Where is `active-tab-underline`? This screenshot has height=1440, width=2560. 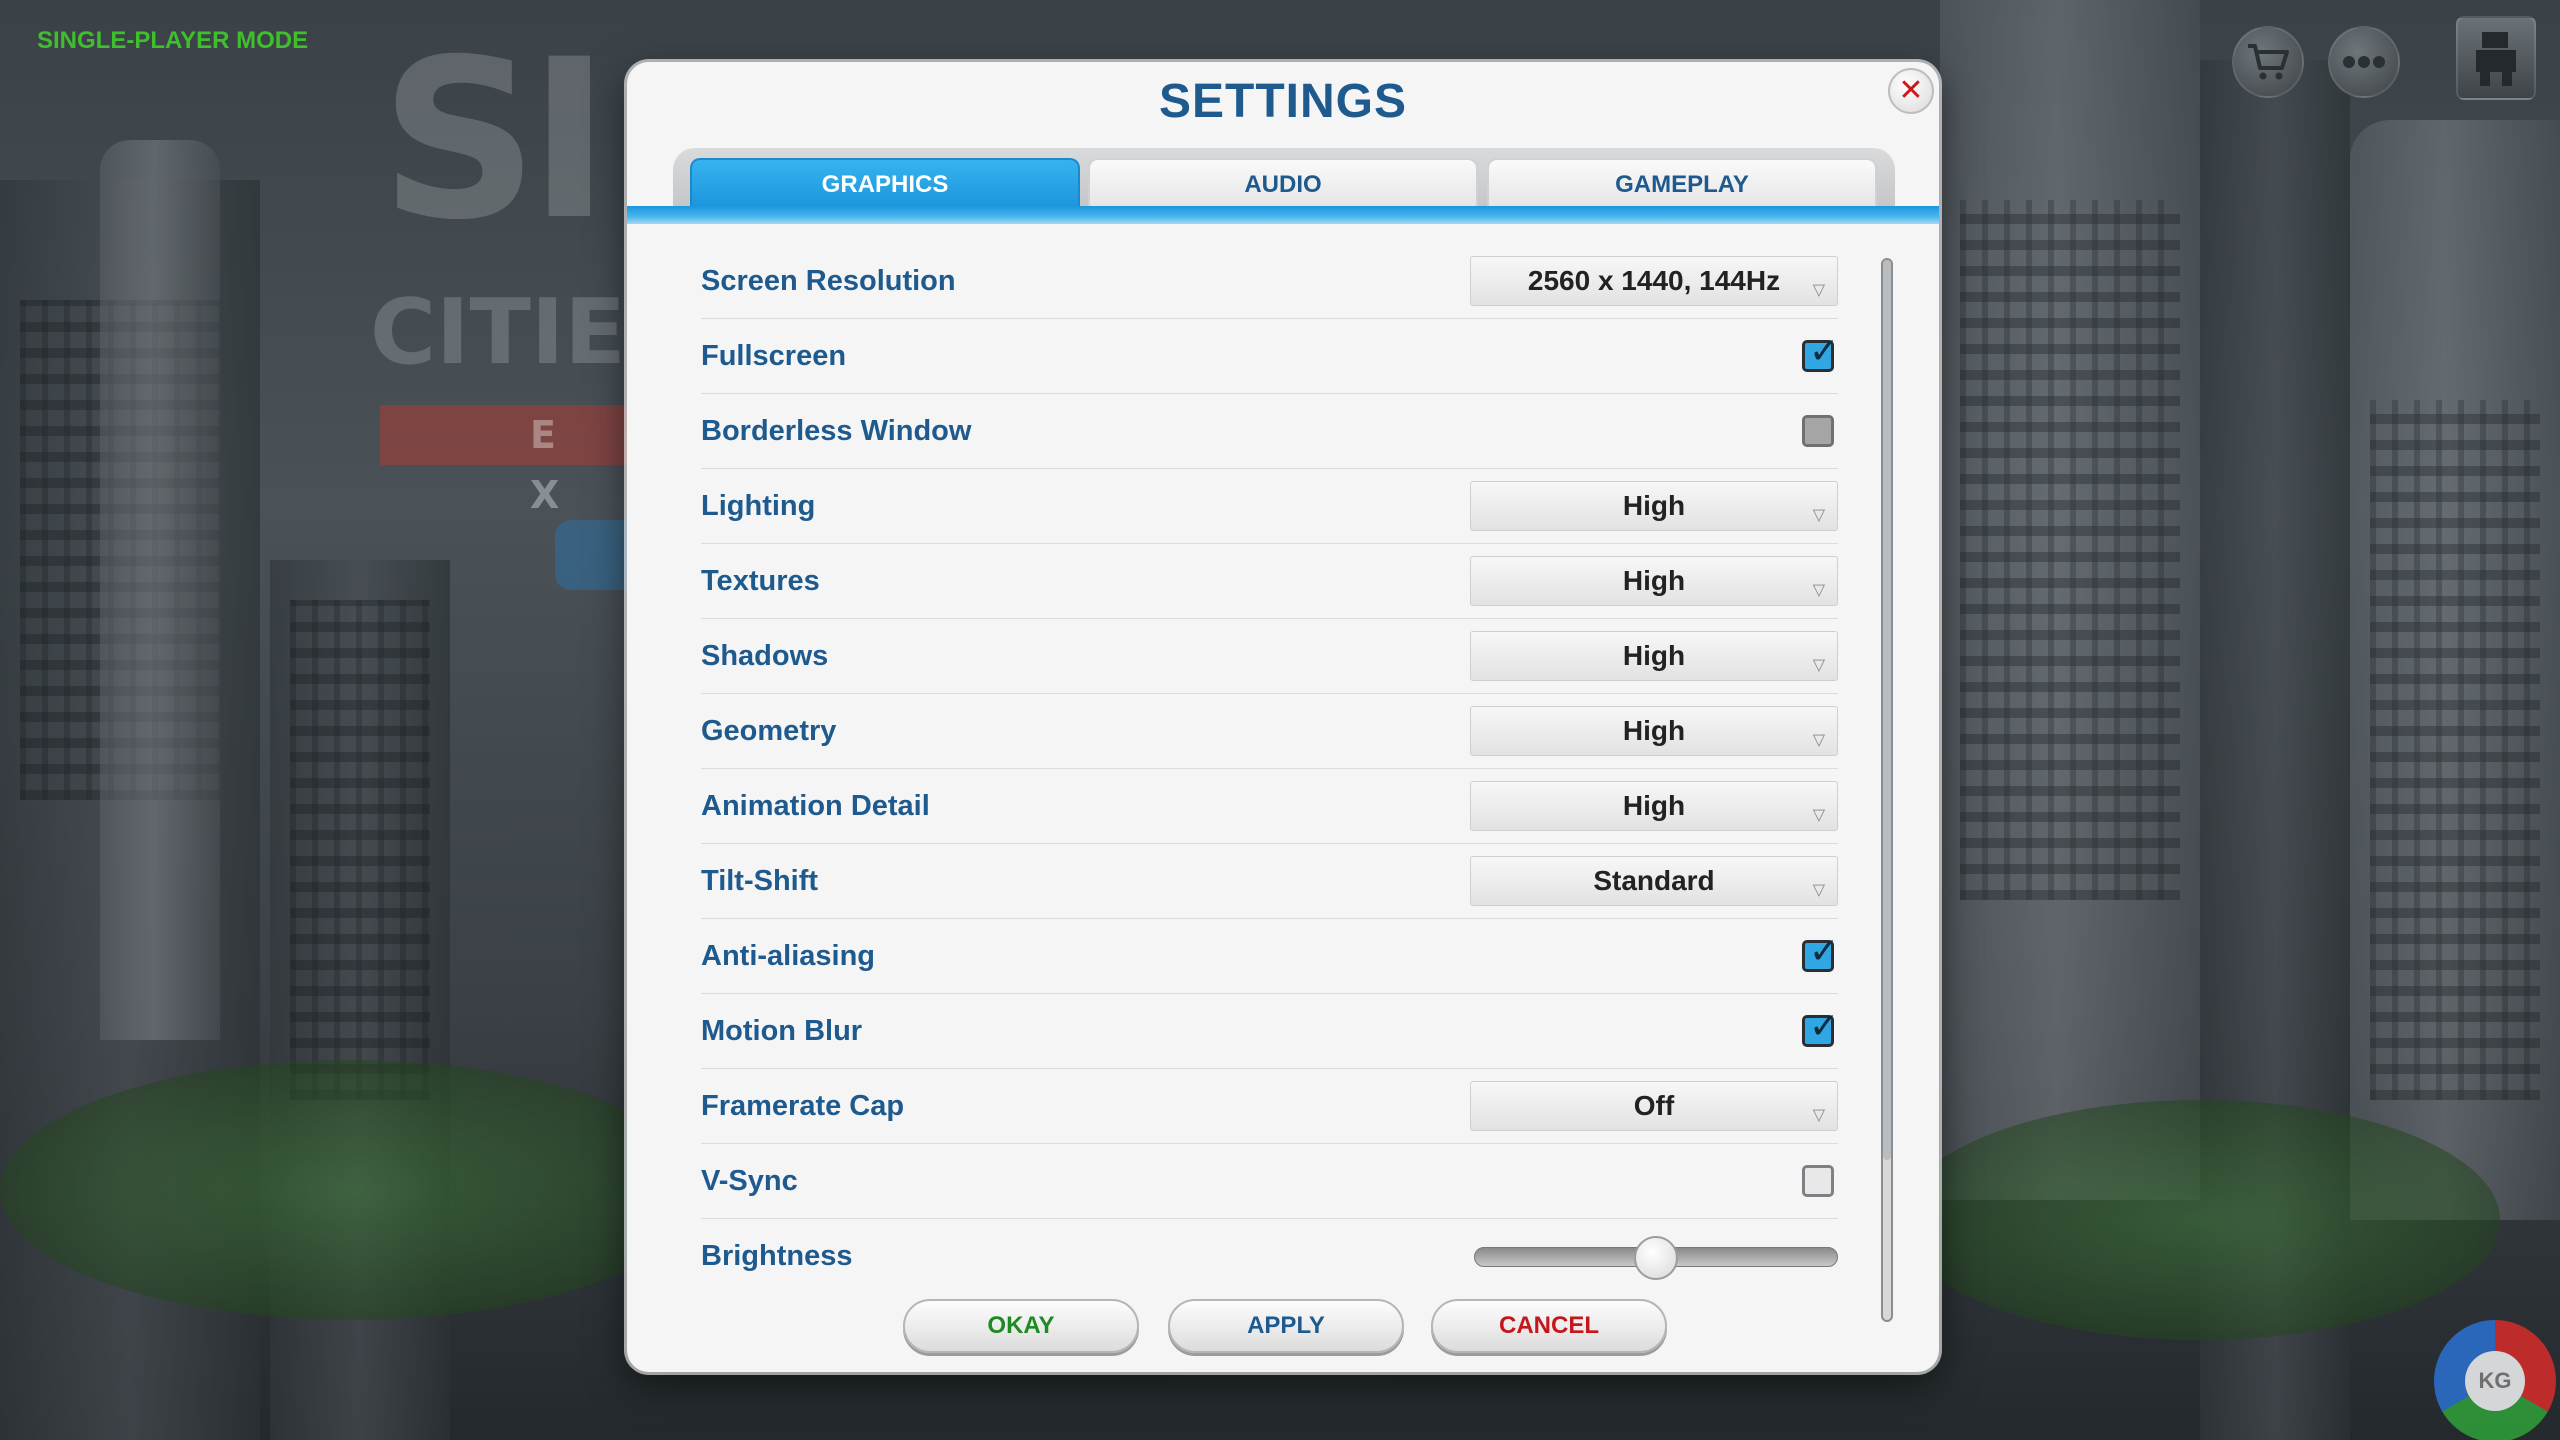
active-tab-underline is located at coordinates (1283, 215).